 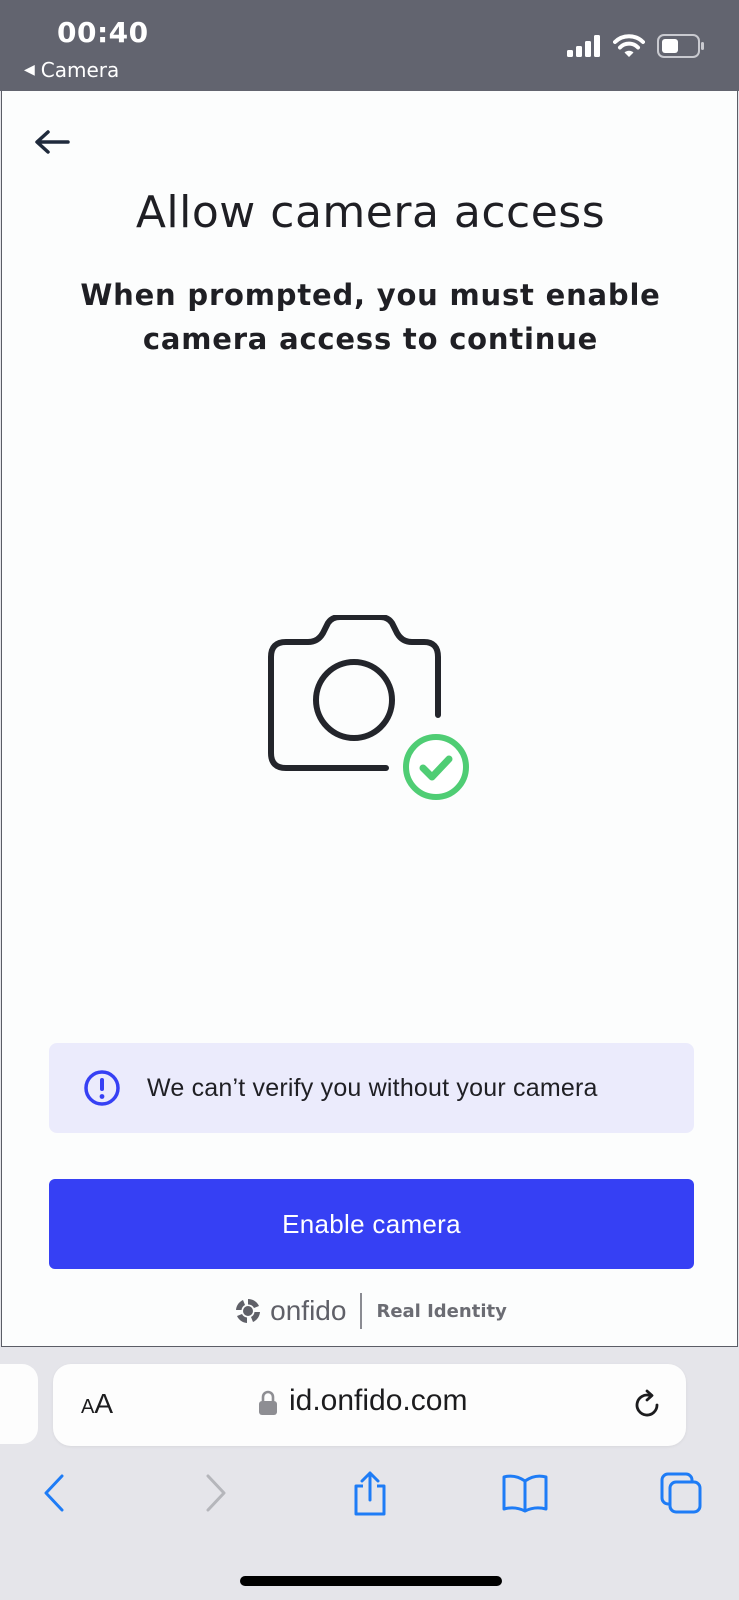 I want to click on status-bar: 00:40 ◀ Camera, so click(x=369, y=45).